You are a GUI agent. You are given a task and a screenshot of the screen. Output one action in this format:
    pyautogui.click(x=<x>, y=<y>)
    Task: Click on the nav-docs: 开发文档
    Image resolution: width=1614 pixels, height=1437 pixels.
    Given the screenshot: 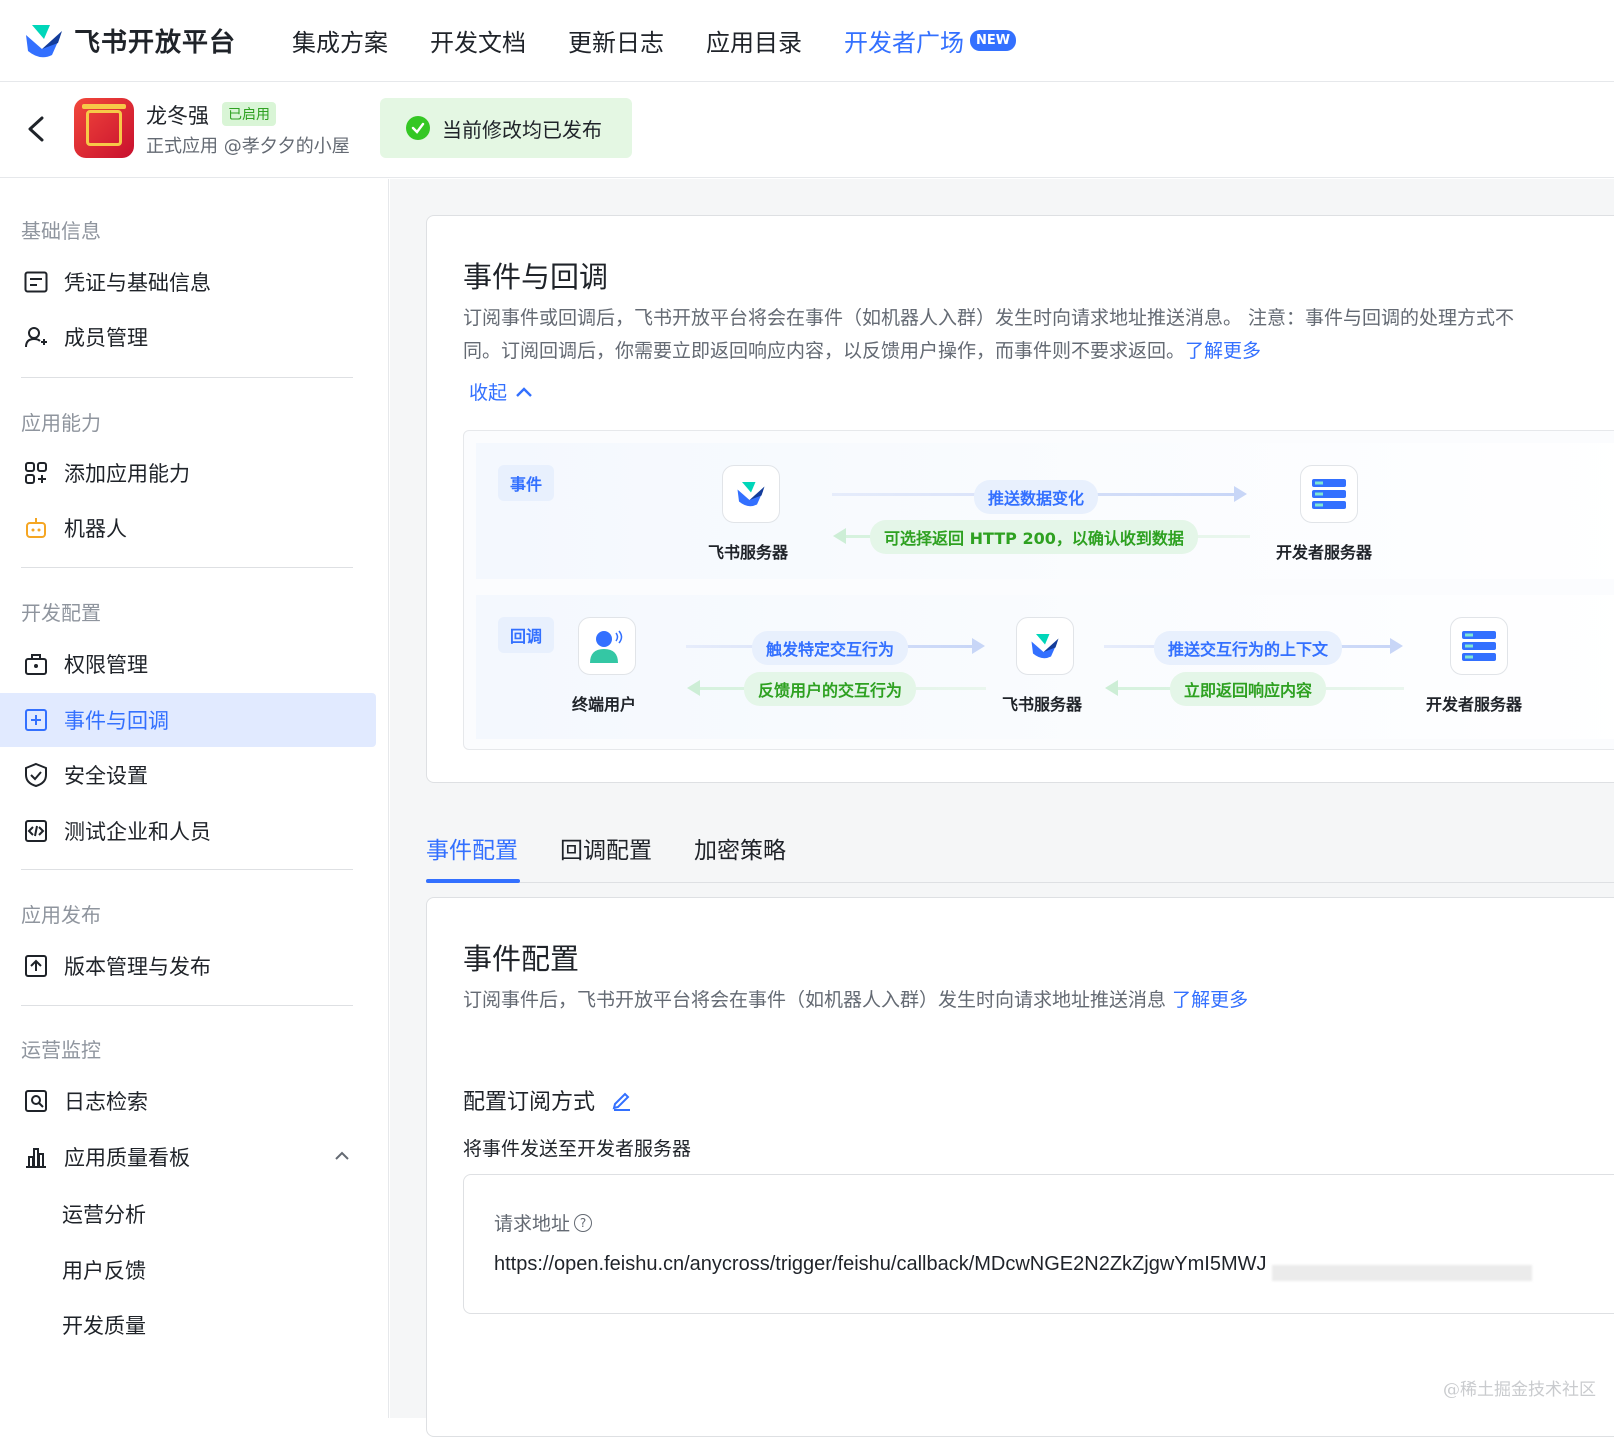 What is the action you would take?
    pyautogui.click(x=478, y=40)
    